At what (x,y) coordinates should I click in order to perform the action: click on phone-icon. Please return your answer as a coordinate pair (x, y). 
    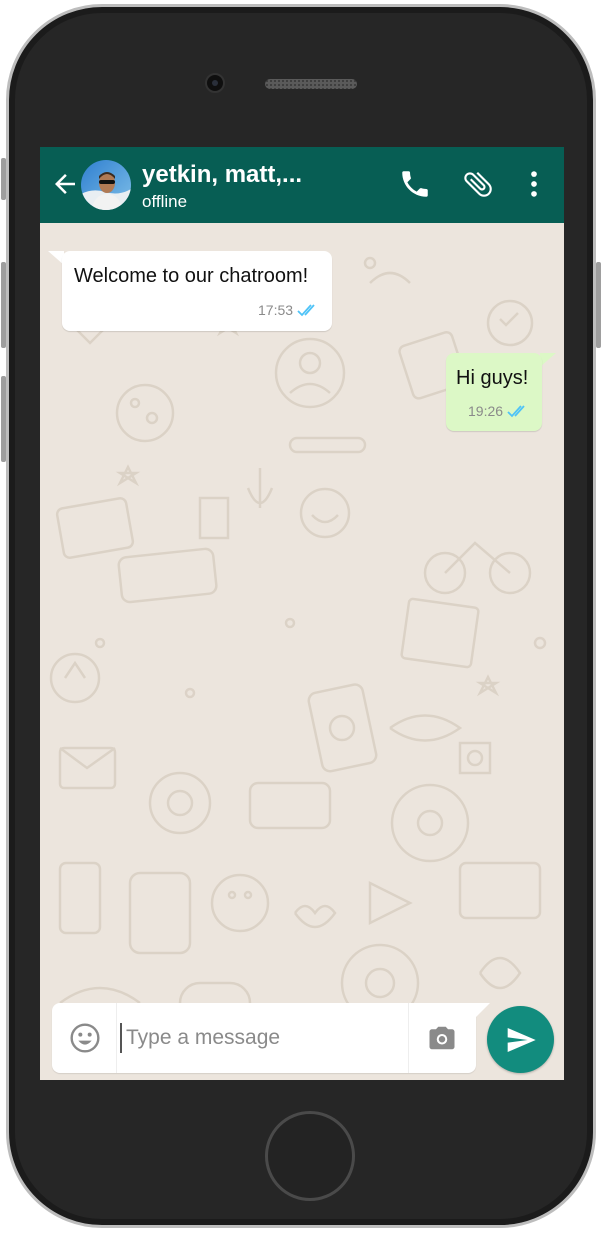
    Looking at the image, I should click on (415, 184).